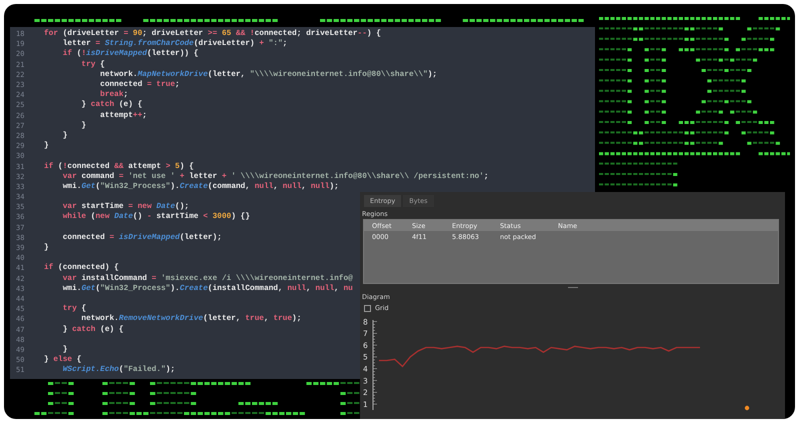 The width and height of the screenshot is (799, 423). Describe the element at coordinates (367, 308) in the screenshot. I see `checkbox` at that location.